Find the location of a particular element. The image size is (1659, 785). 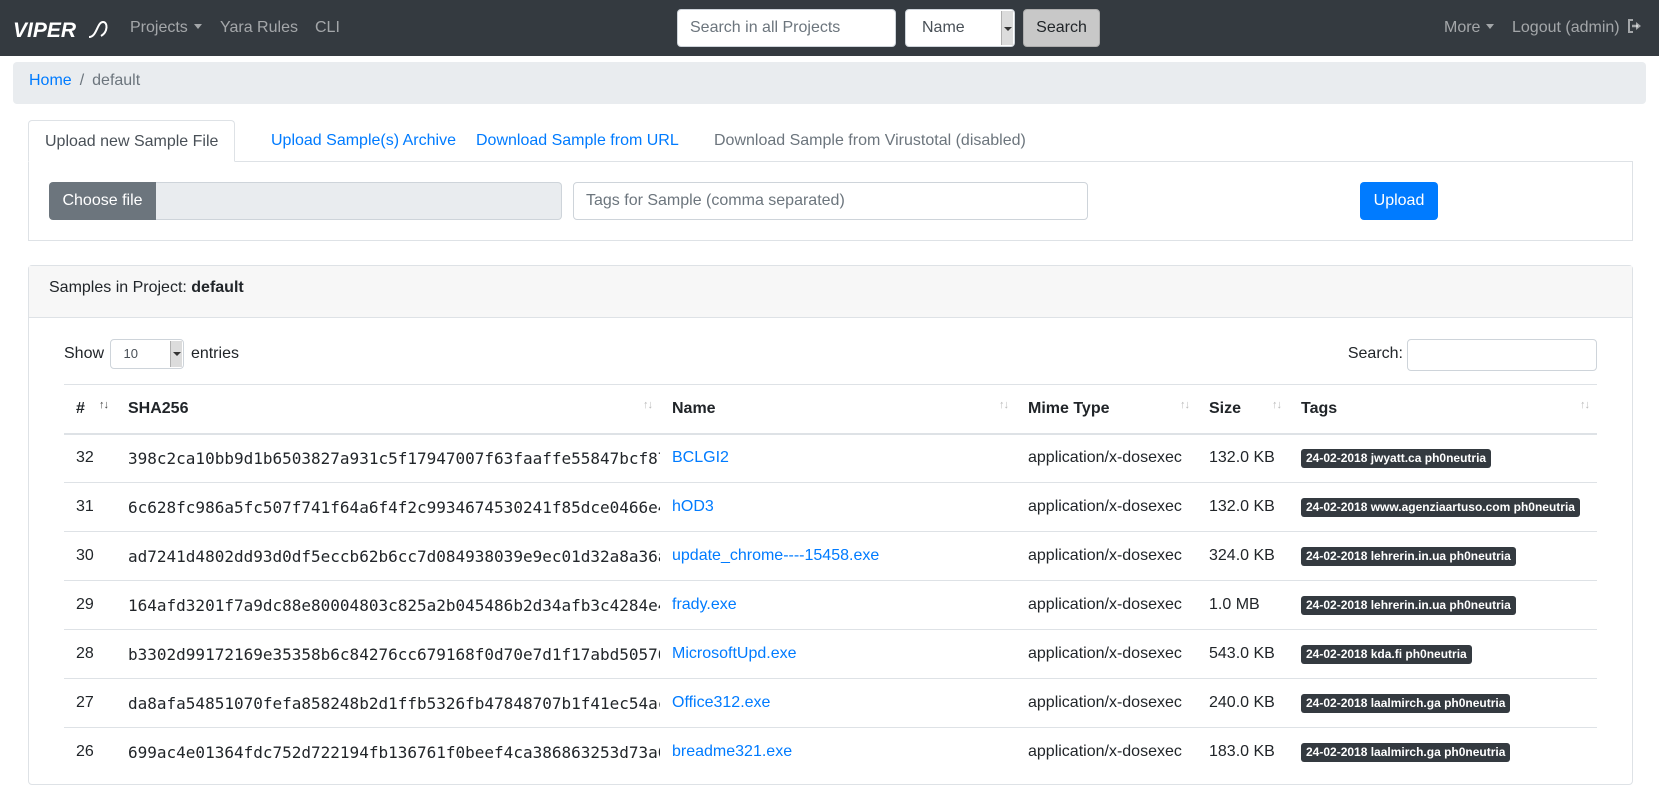

file-input: Choose file is located at coordinates (305, 201).